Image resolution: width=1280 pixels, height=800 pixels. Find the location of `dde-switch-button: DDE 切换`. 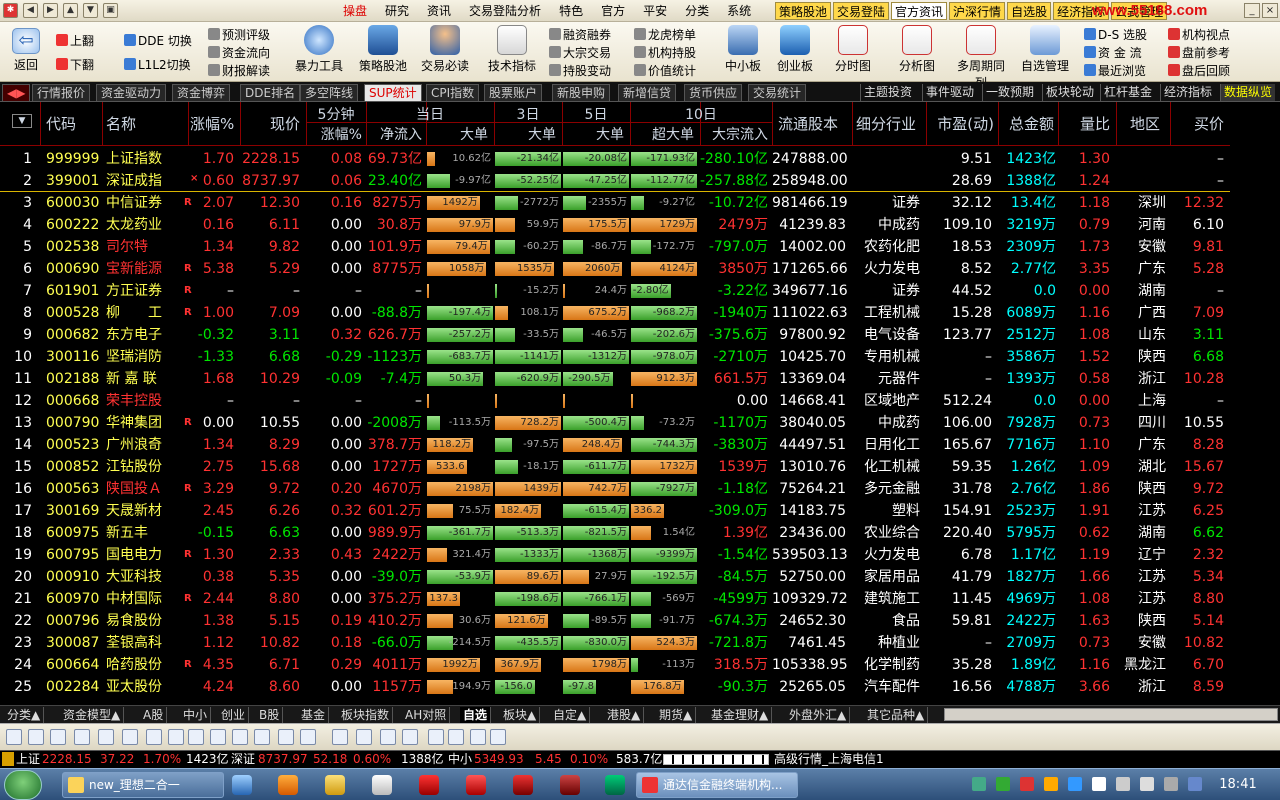

dde-switch-button: DDE 切换 is located at coordinates (158, 41).